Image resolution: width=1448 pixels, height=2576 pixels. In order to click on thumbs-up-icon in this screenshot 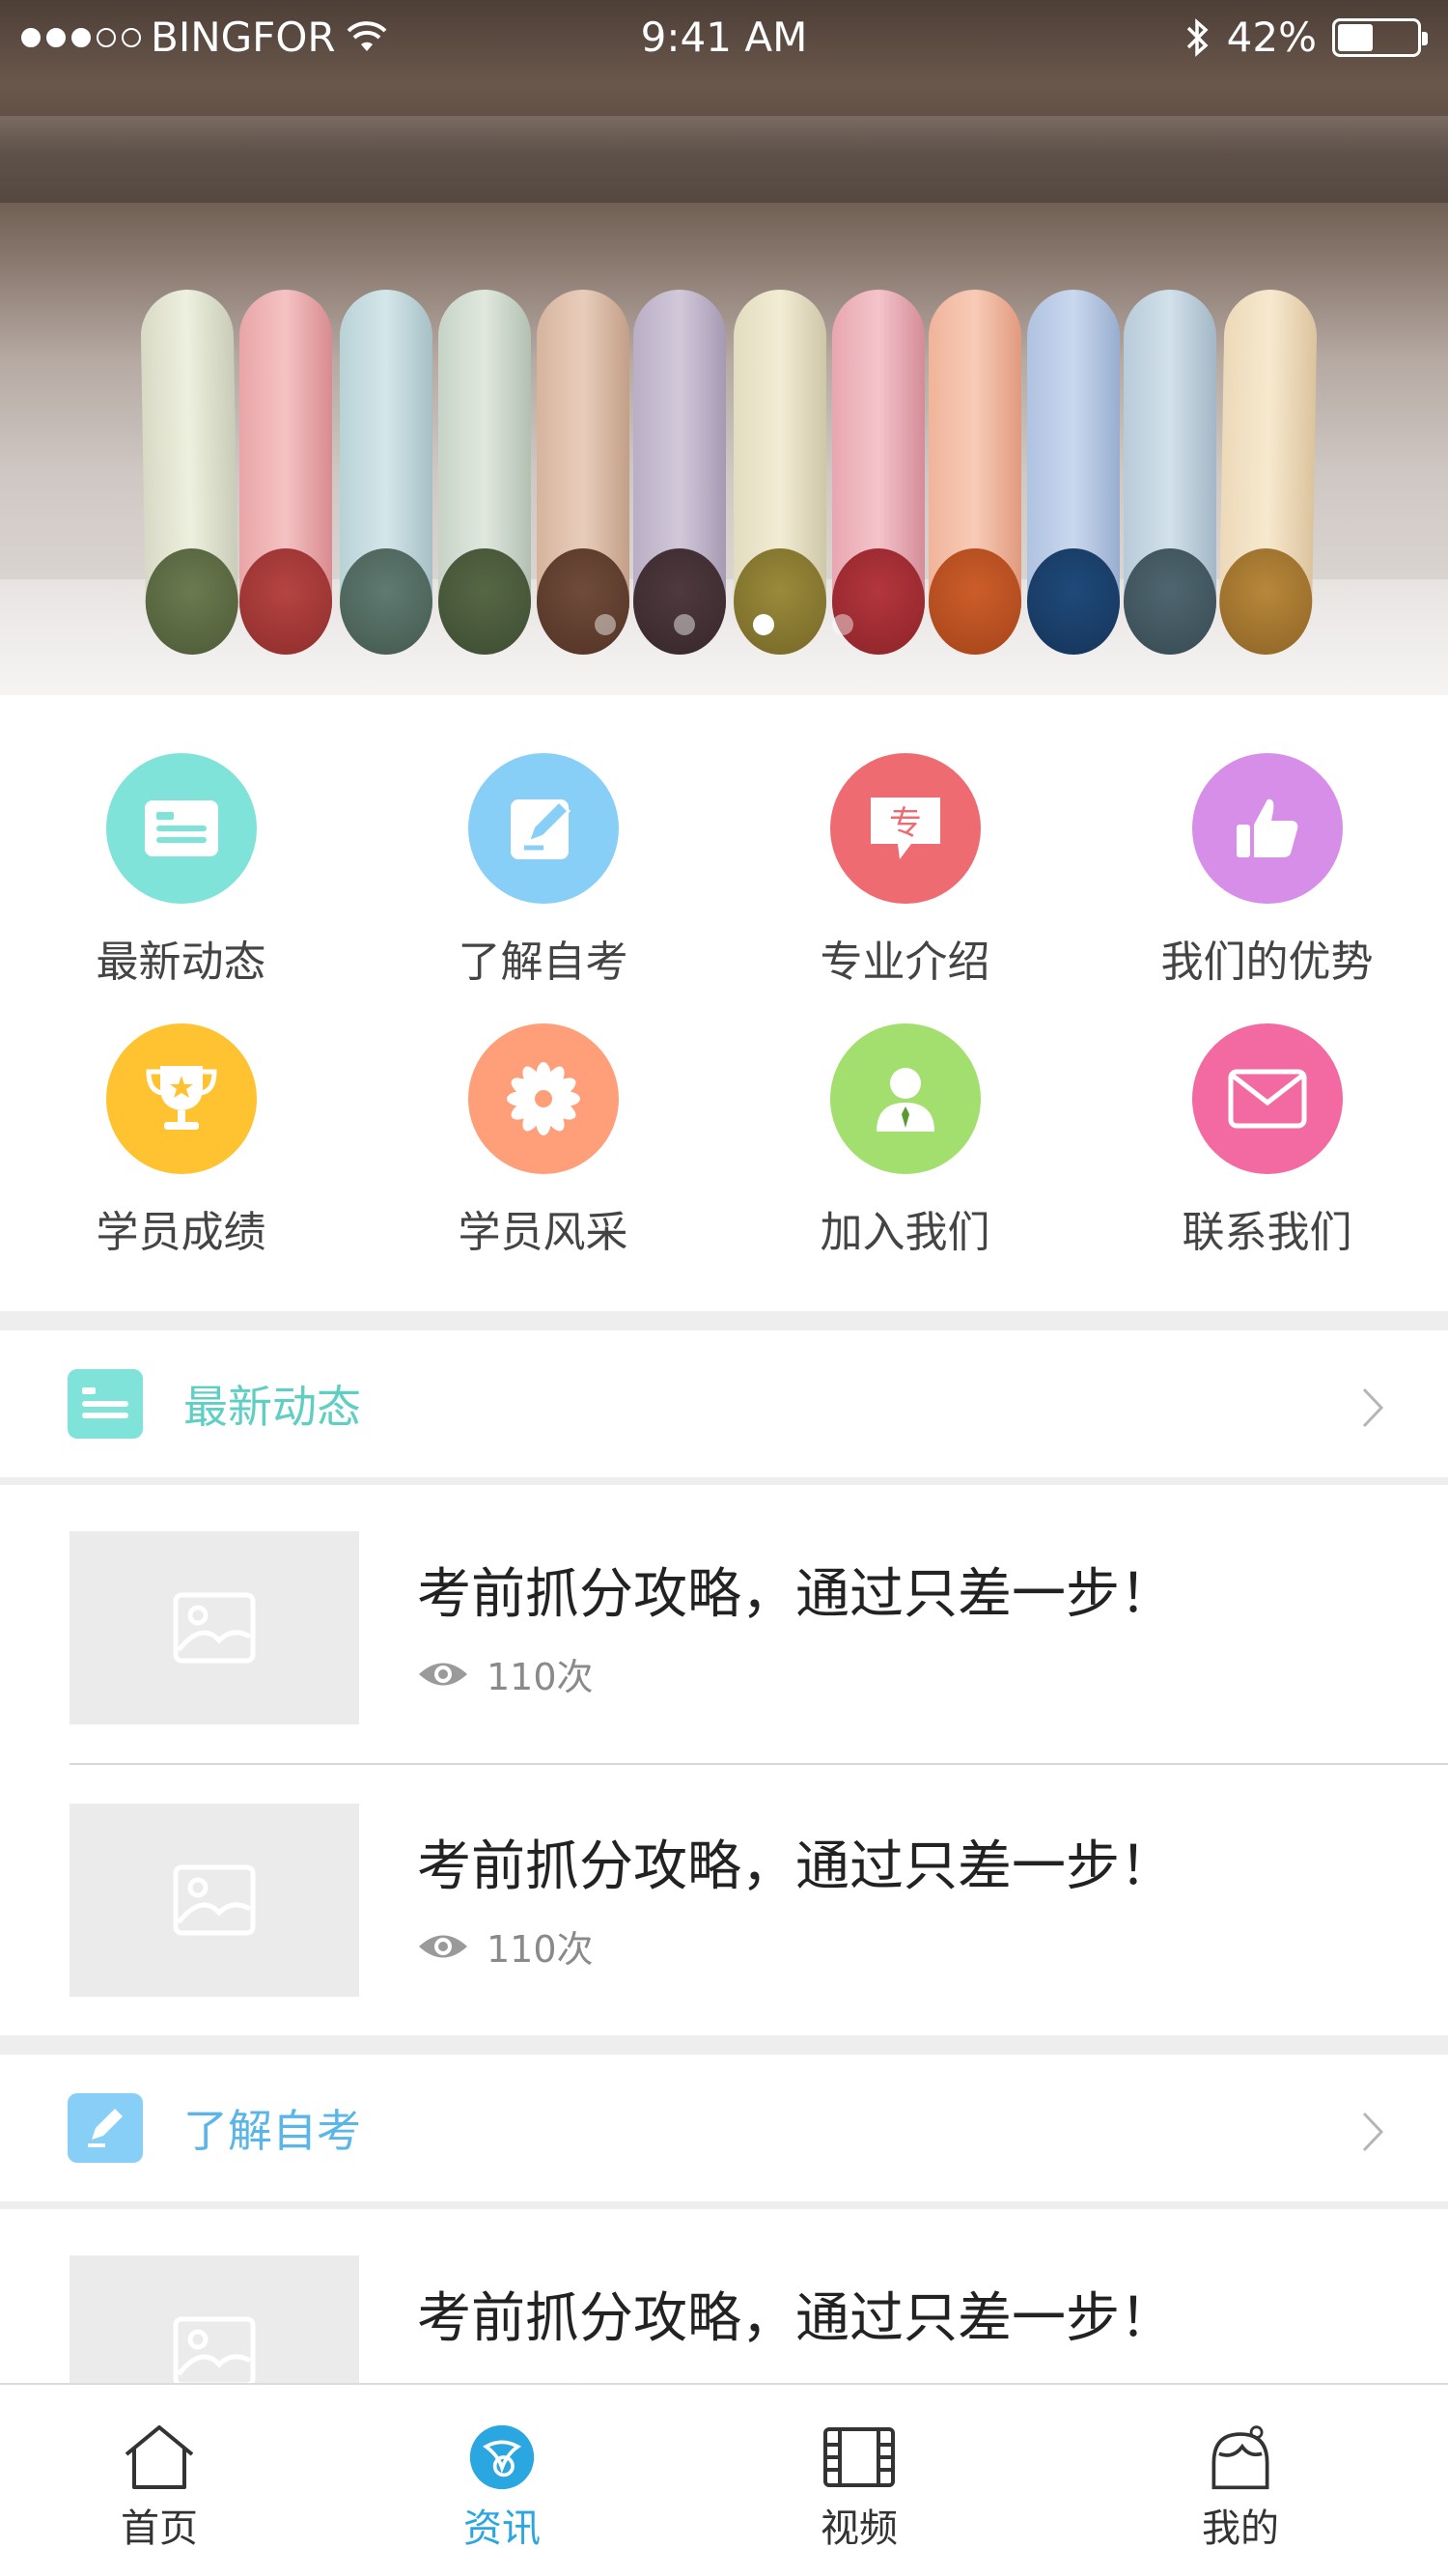, I will do `click(1267, 829)`.